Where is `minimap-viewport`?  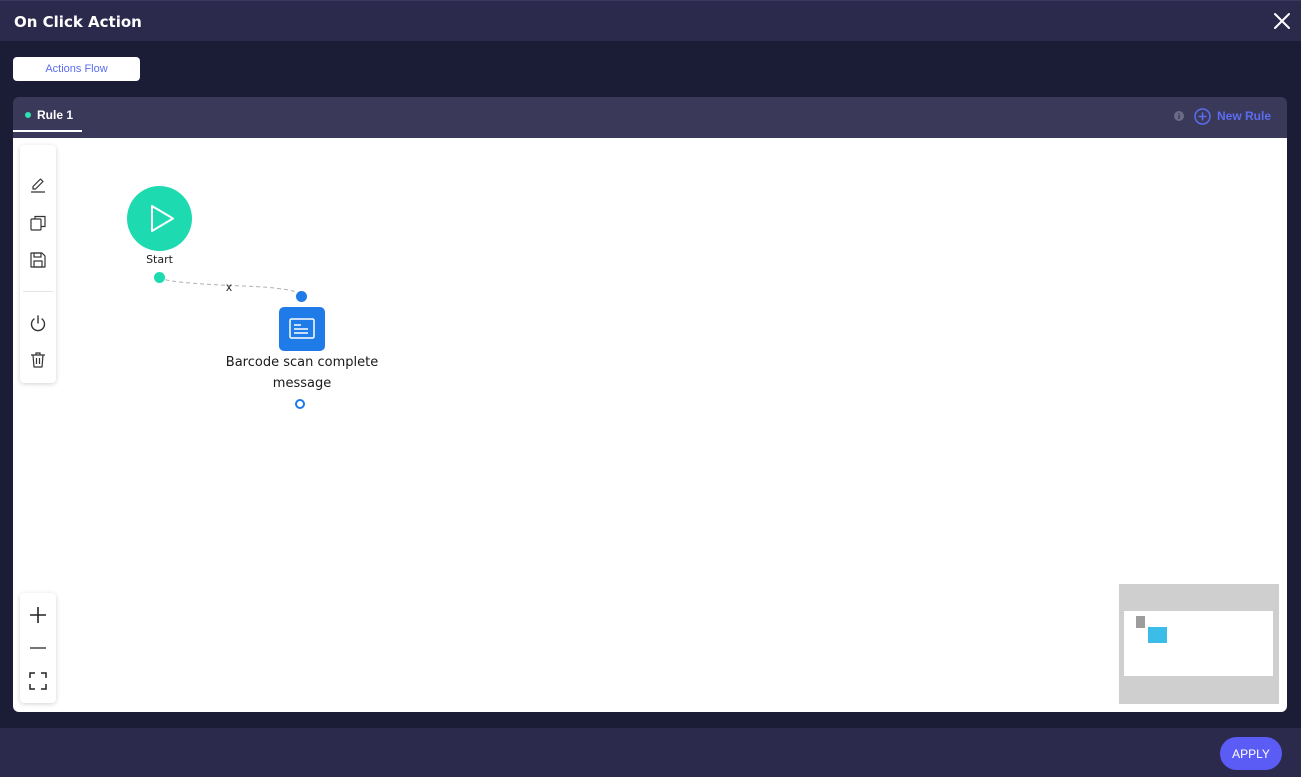 minimap-viewport is located at coordinates (1198, 643).